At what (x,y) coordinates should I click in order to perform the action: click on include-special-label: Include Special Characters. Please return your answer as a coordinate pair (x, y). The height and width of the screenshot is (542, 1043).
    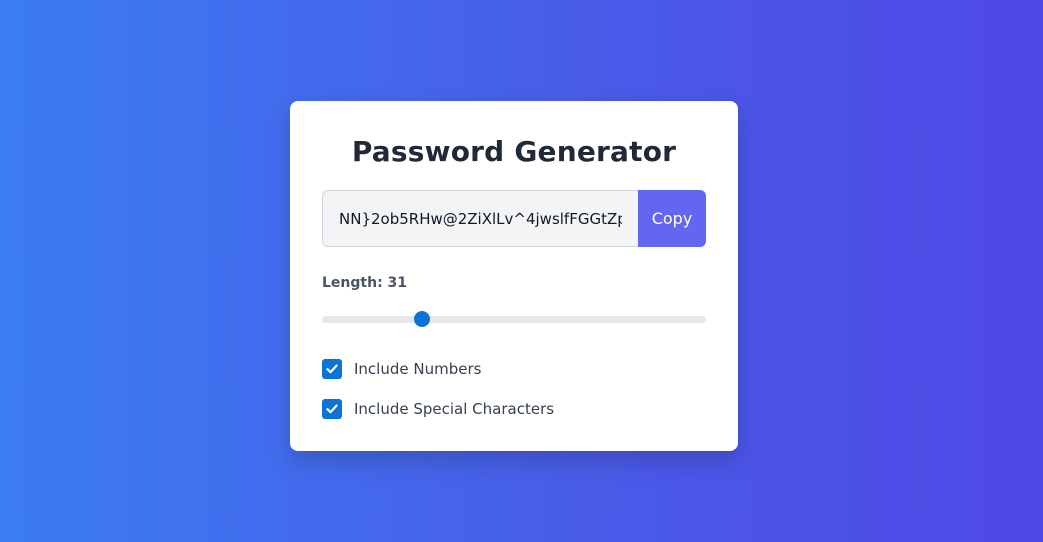
    Looking at the image, I should click on (454, 409).